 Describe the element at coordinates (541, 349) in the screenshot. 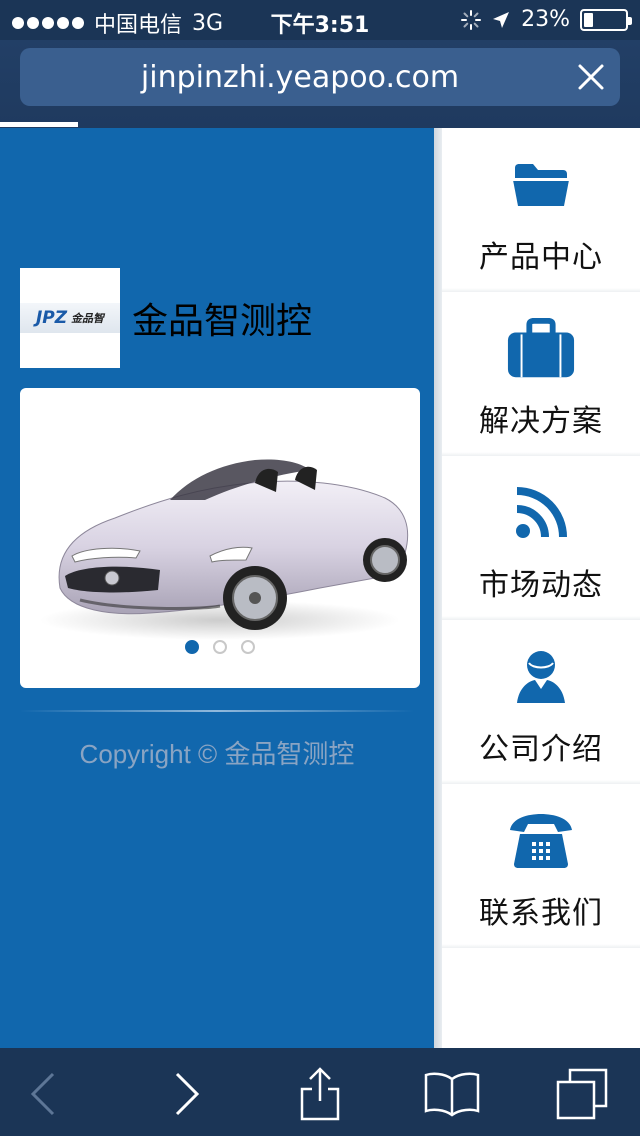

I see `briefcase-icon` at that location.